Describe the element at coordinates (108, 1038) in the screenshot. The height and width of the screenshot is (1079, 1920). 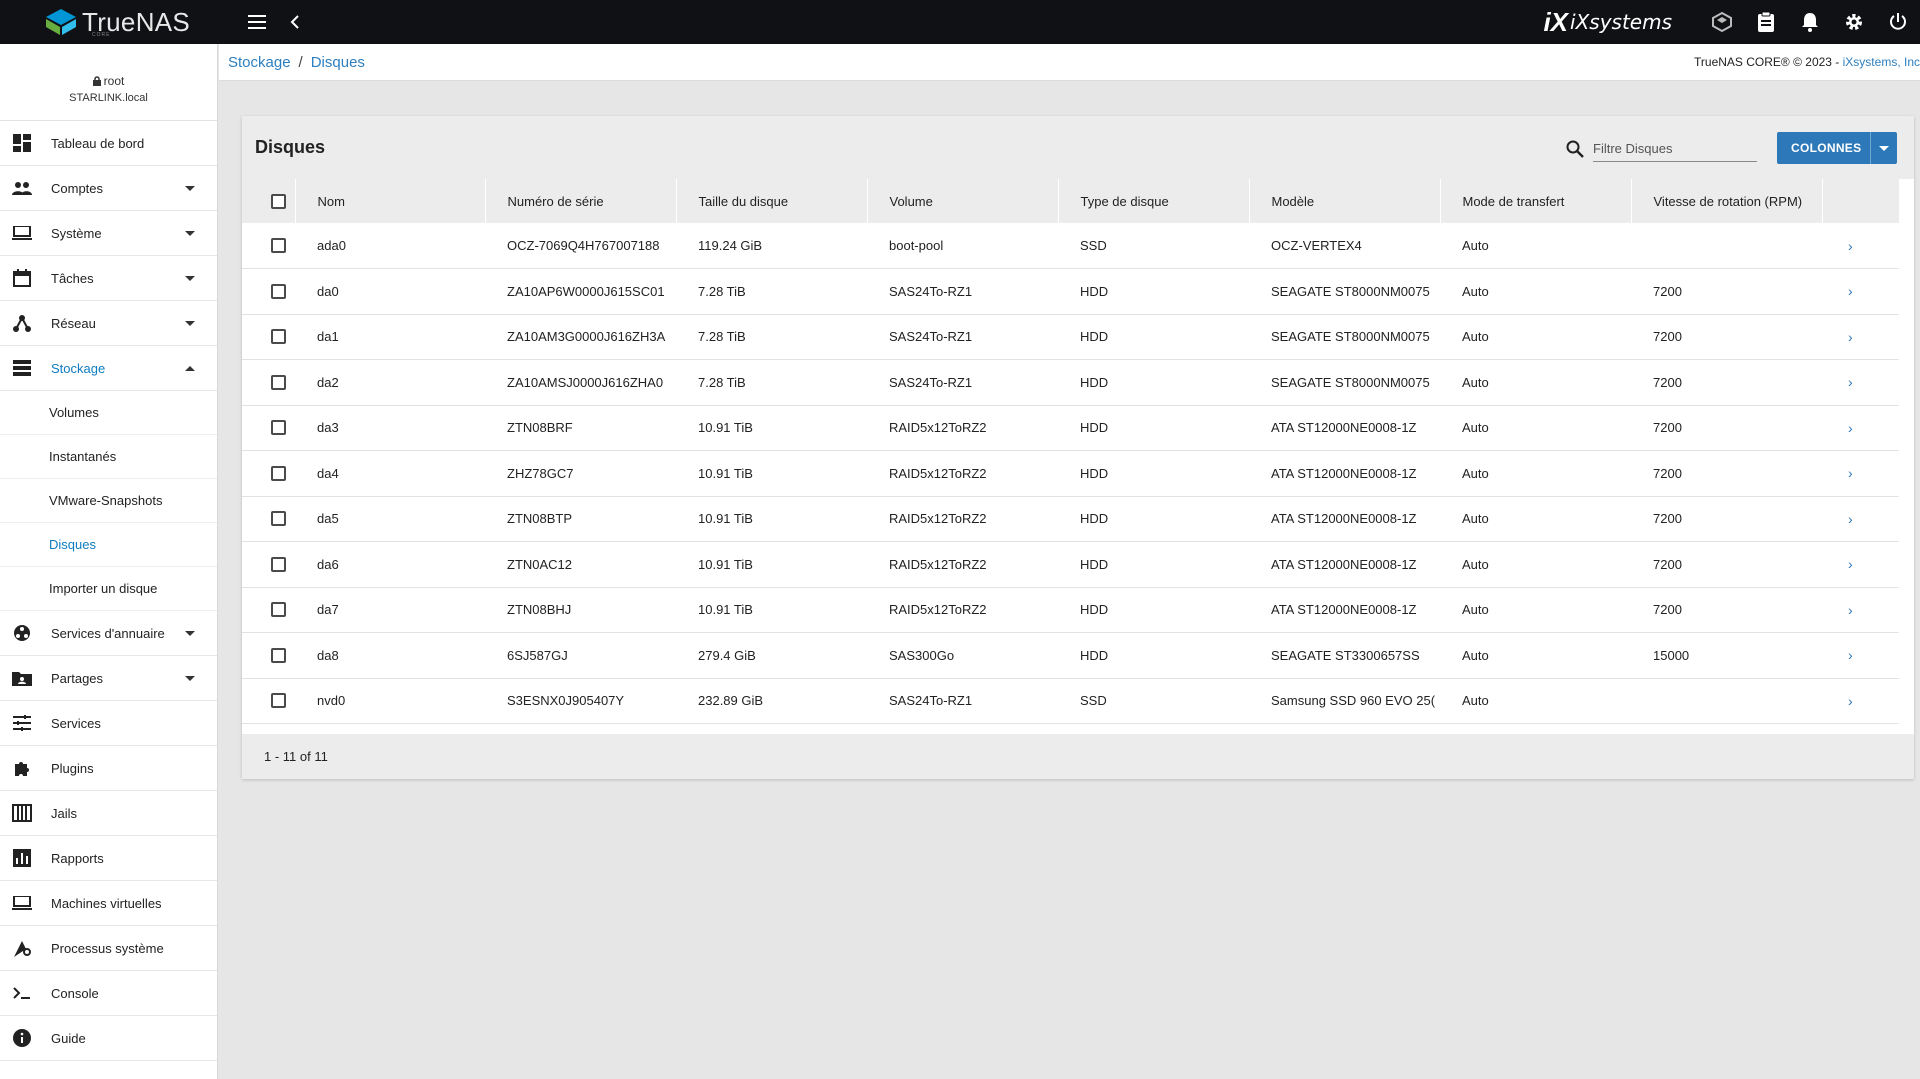
I see `sidebar-item-guide: Guide` at that location.